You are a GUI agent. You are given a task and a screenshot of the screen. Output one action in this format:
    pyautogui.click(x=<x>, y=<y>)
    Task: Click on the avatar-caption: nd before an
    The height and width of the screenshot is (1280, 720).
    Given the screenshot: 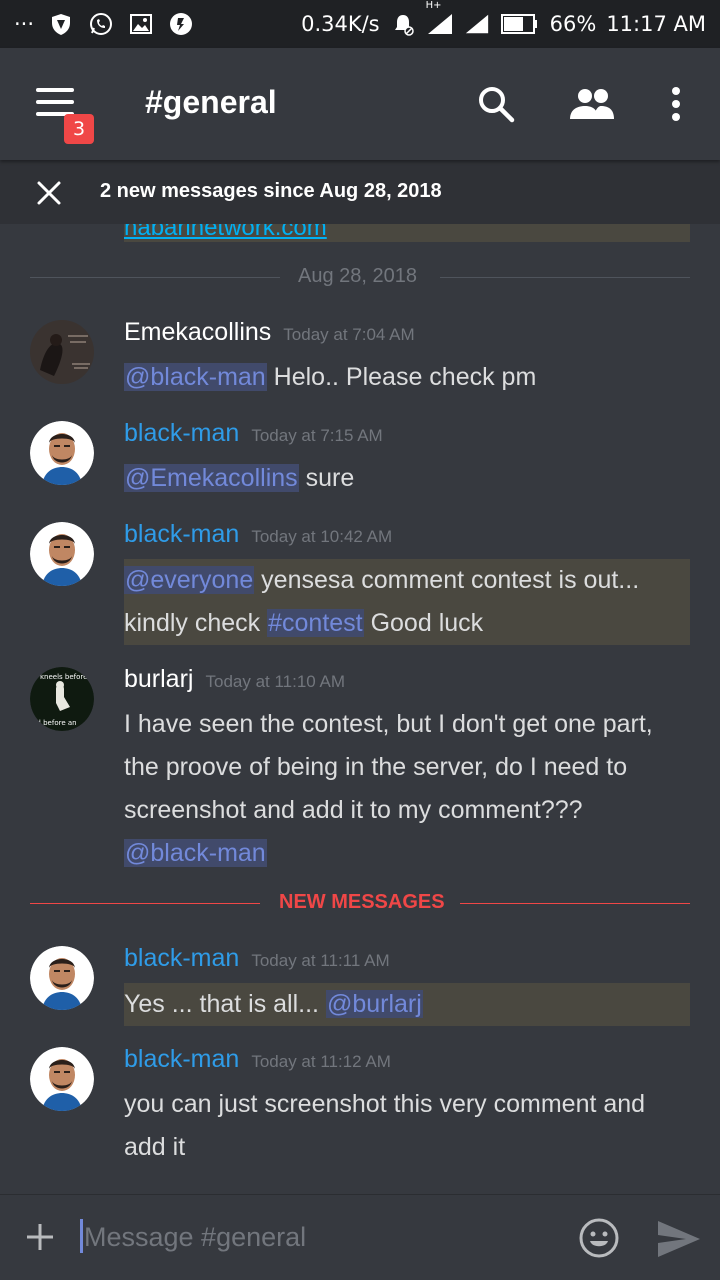 What is the action you would take?
    pyautogui.click(x=54, y=723)
    